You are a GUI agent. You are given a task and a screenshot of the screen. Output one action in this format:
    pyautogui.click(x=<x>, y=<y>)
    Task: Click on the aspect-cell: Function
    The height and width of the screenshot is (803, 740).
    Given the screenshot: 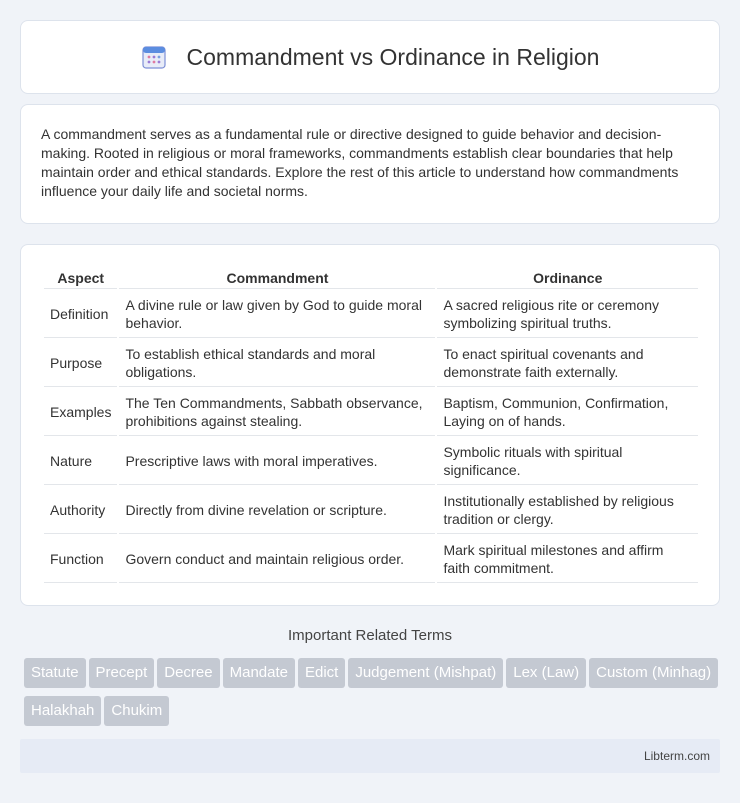 What is the action you would take?
    pyautogui.click(x=81, y=559)
    